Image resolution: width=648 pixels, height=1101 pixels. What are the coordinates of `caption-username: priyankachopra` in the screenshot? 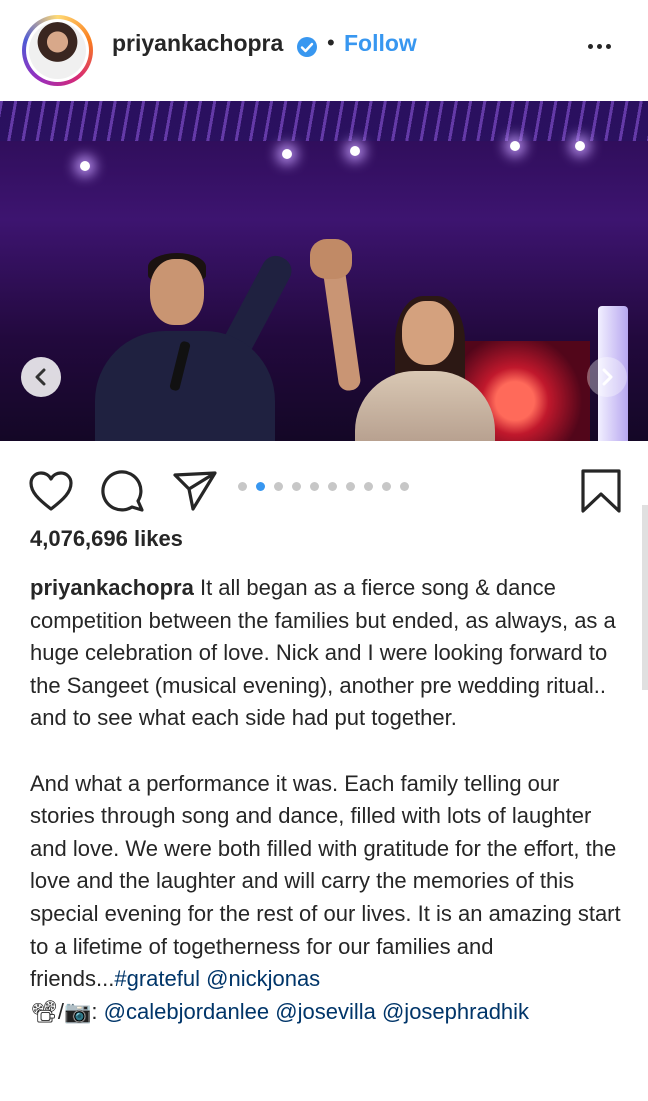 It's located at (112, 587).